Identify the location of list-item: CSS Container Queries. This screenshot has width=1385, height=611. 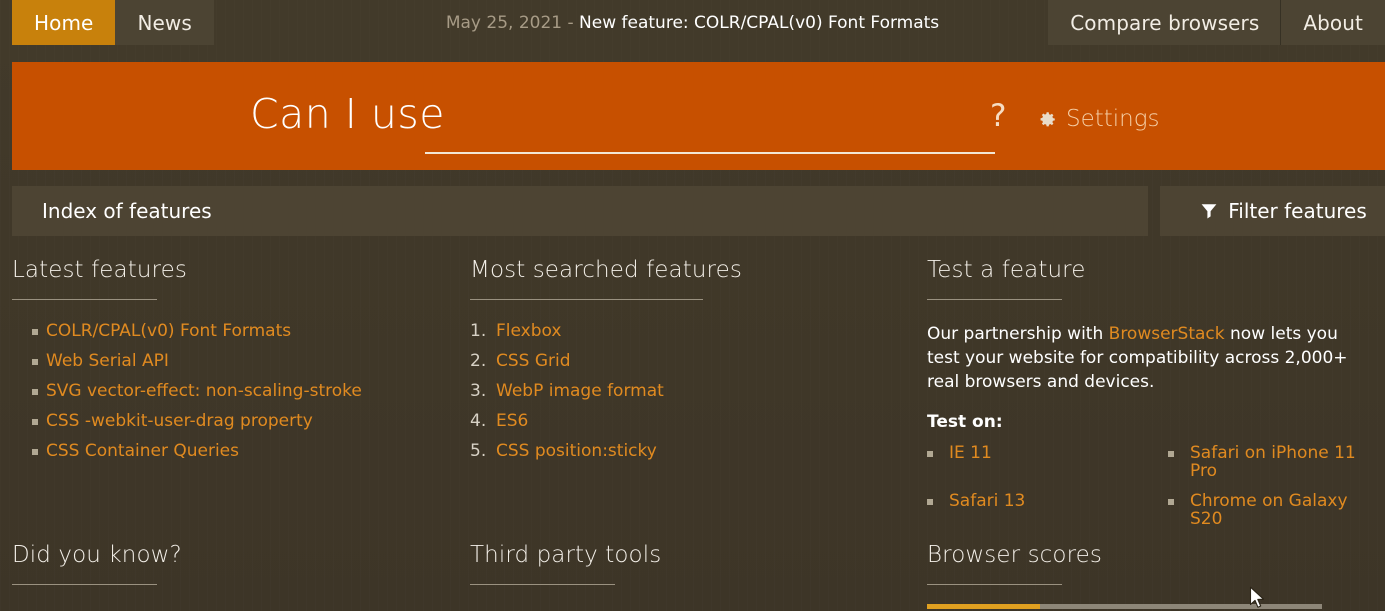
(232, 451).